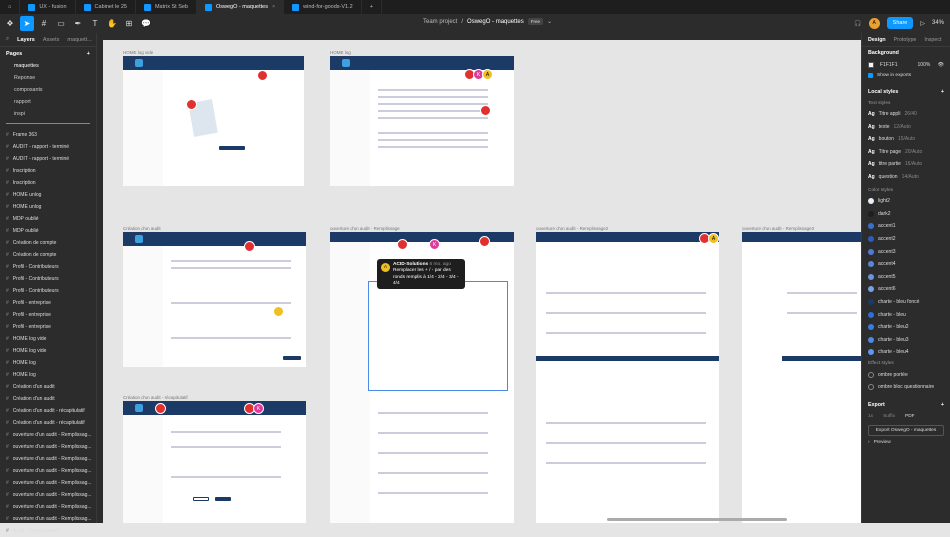 The image size is (950, 537). What do you see at coordinates (906, 302) in the screenshot?
I see `color-style-item: charte - bleu foncé` at bounding box center [906, 302].